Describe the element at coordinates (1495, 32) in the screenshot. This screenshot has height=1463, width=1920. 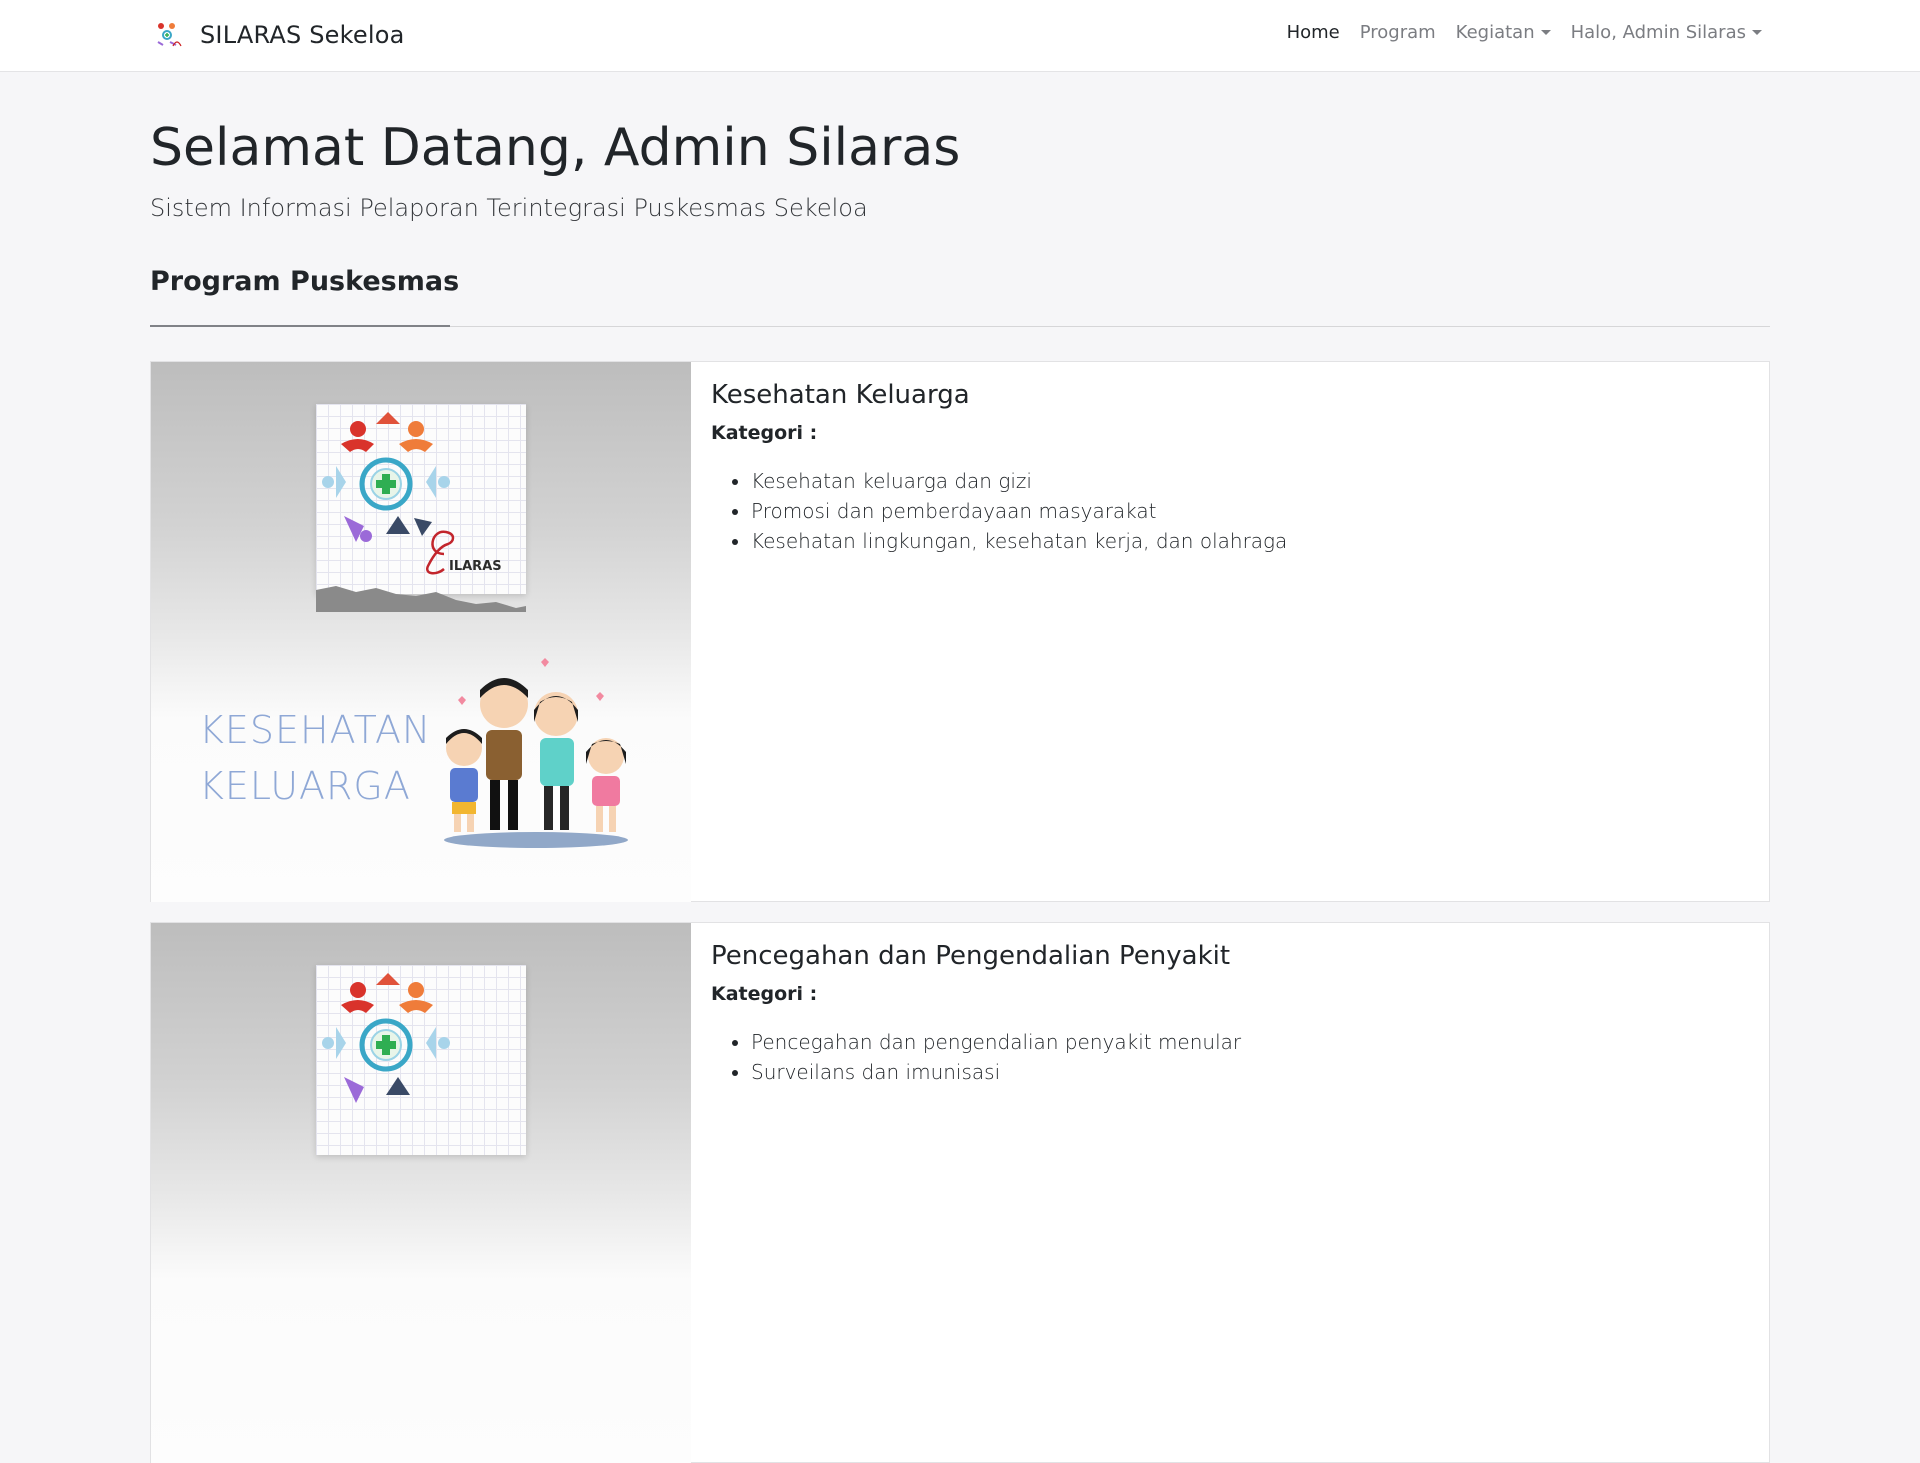
I see `nav-kegiatan-label: Kegiatan` at that location.